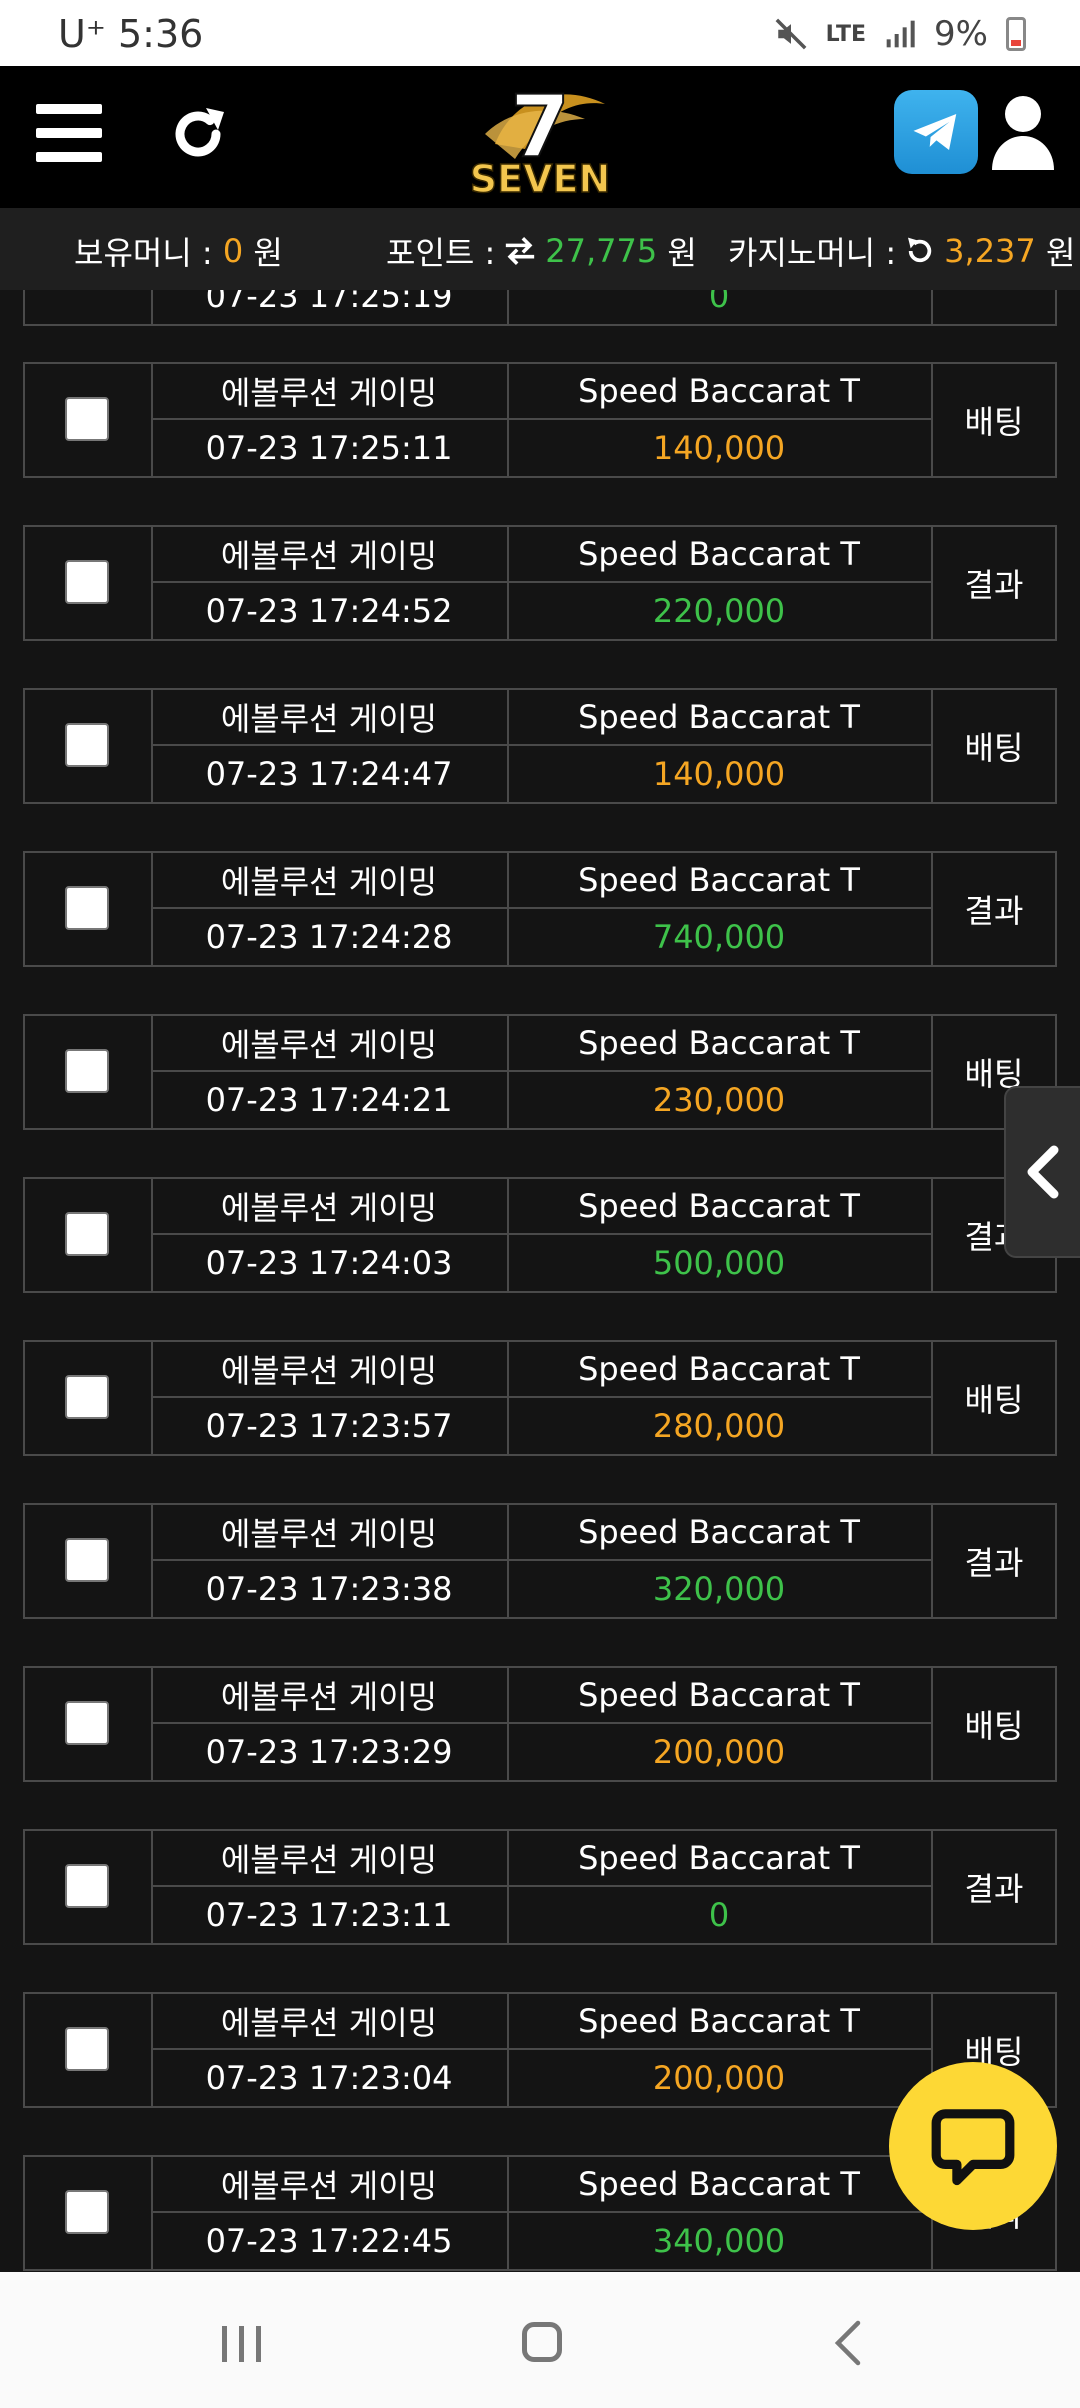 The height and width of the screenshot is (2408, 1080). I want to click on row-time: 07-23 17:24:52, so click(329, 611).